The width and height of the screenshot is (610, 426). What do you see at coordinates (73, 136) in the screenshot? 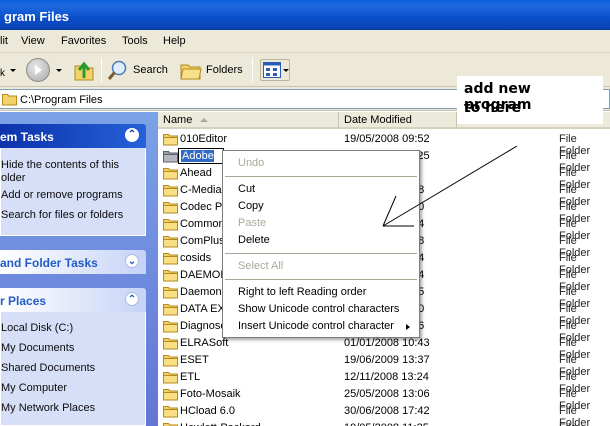
I see `system-tasks-header: em Tasks ⌃` at bounding box center [73, 136].